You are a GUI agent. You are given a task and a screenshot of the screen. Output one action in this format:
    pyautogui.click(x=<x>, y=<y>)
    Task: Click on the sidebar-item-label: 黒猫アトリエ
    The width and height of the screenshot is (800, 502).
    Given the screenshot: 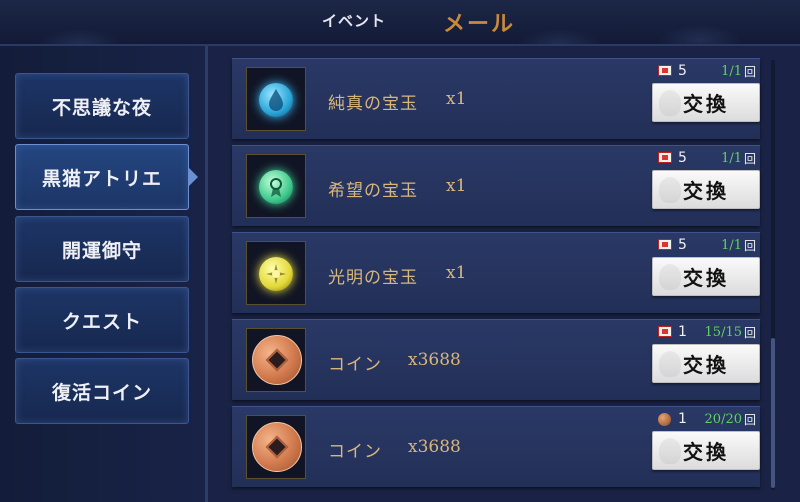 What is the action you would take?
    pyautogui.click(x=101, y=178)
    